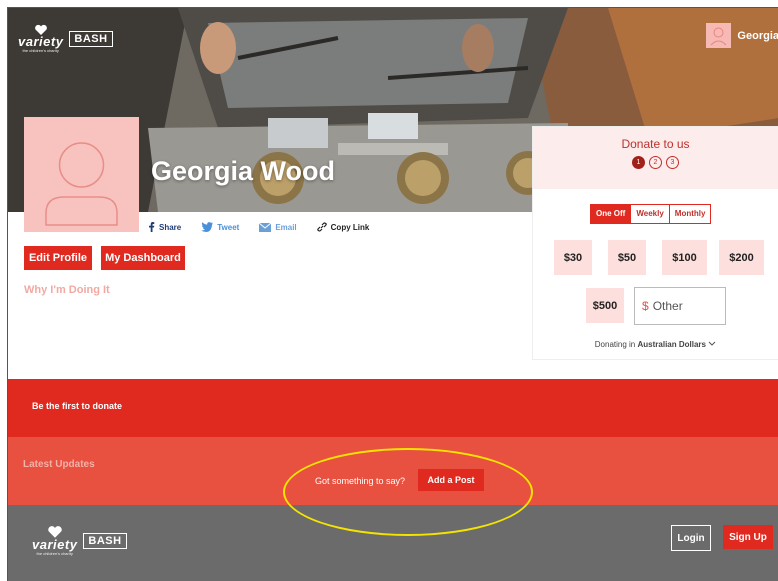 This screenshot has width=778, height=581. I want to click on my-dashboard-button: My Dashboard, so click(143, 258).